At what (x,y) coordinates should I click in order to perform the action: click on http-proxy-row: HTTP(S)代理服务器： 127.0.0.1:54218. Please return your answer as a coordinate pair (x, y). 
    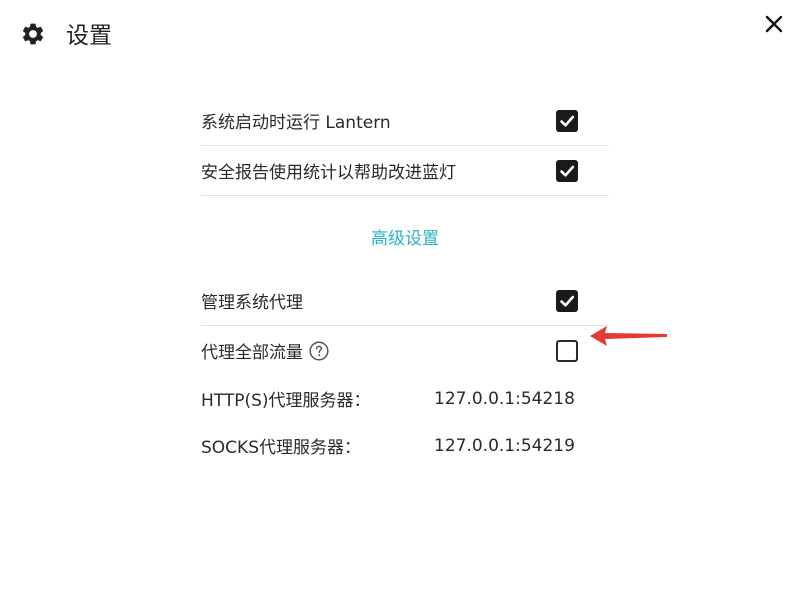
    Looking at the image, I should click on (405, 398).